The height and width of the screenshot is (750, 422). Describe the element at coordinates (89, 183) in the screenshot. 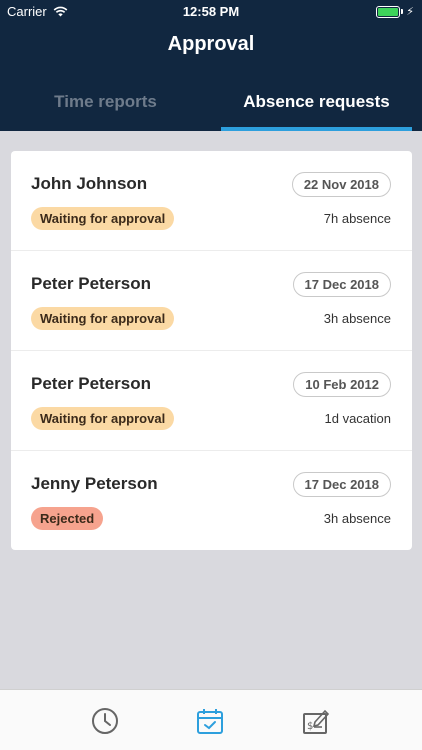

I see `employee-name: John Johnson` at that location.